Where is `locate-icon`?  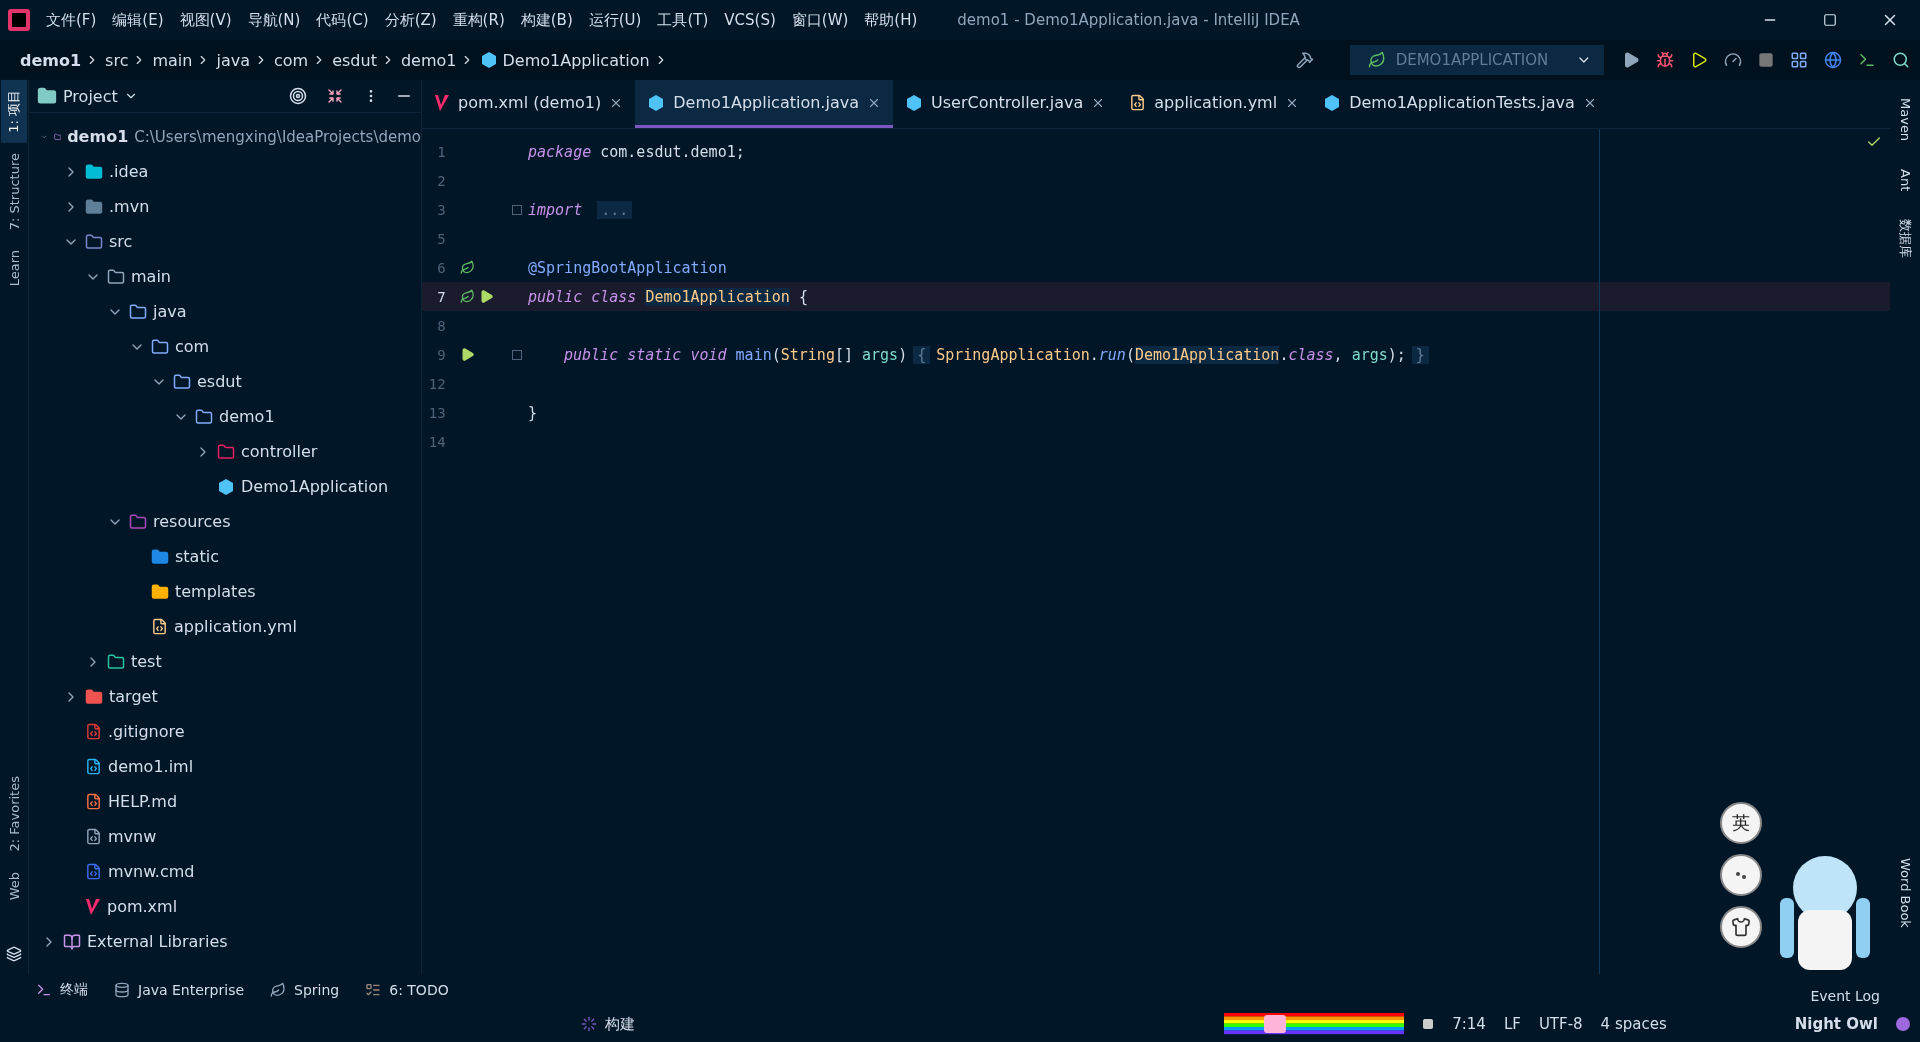 locate-icon is located at coordinates (298, 96).